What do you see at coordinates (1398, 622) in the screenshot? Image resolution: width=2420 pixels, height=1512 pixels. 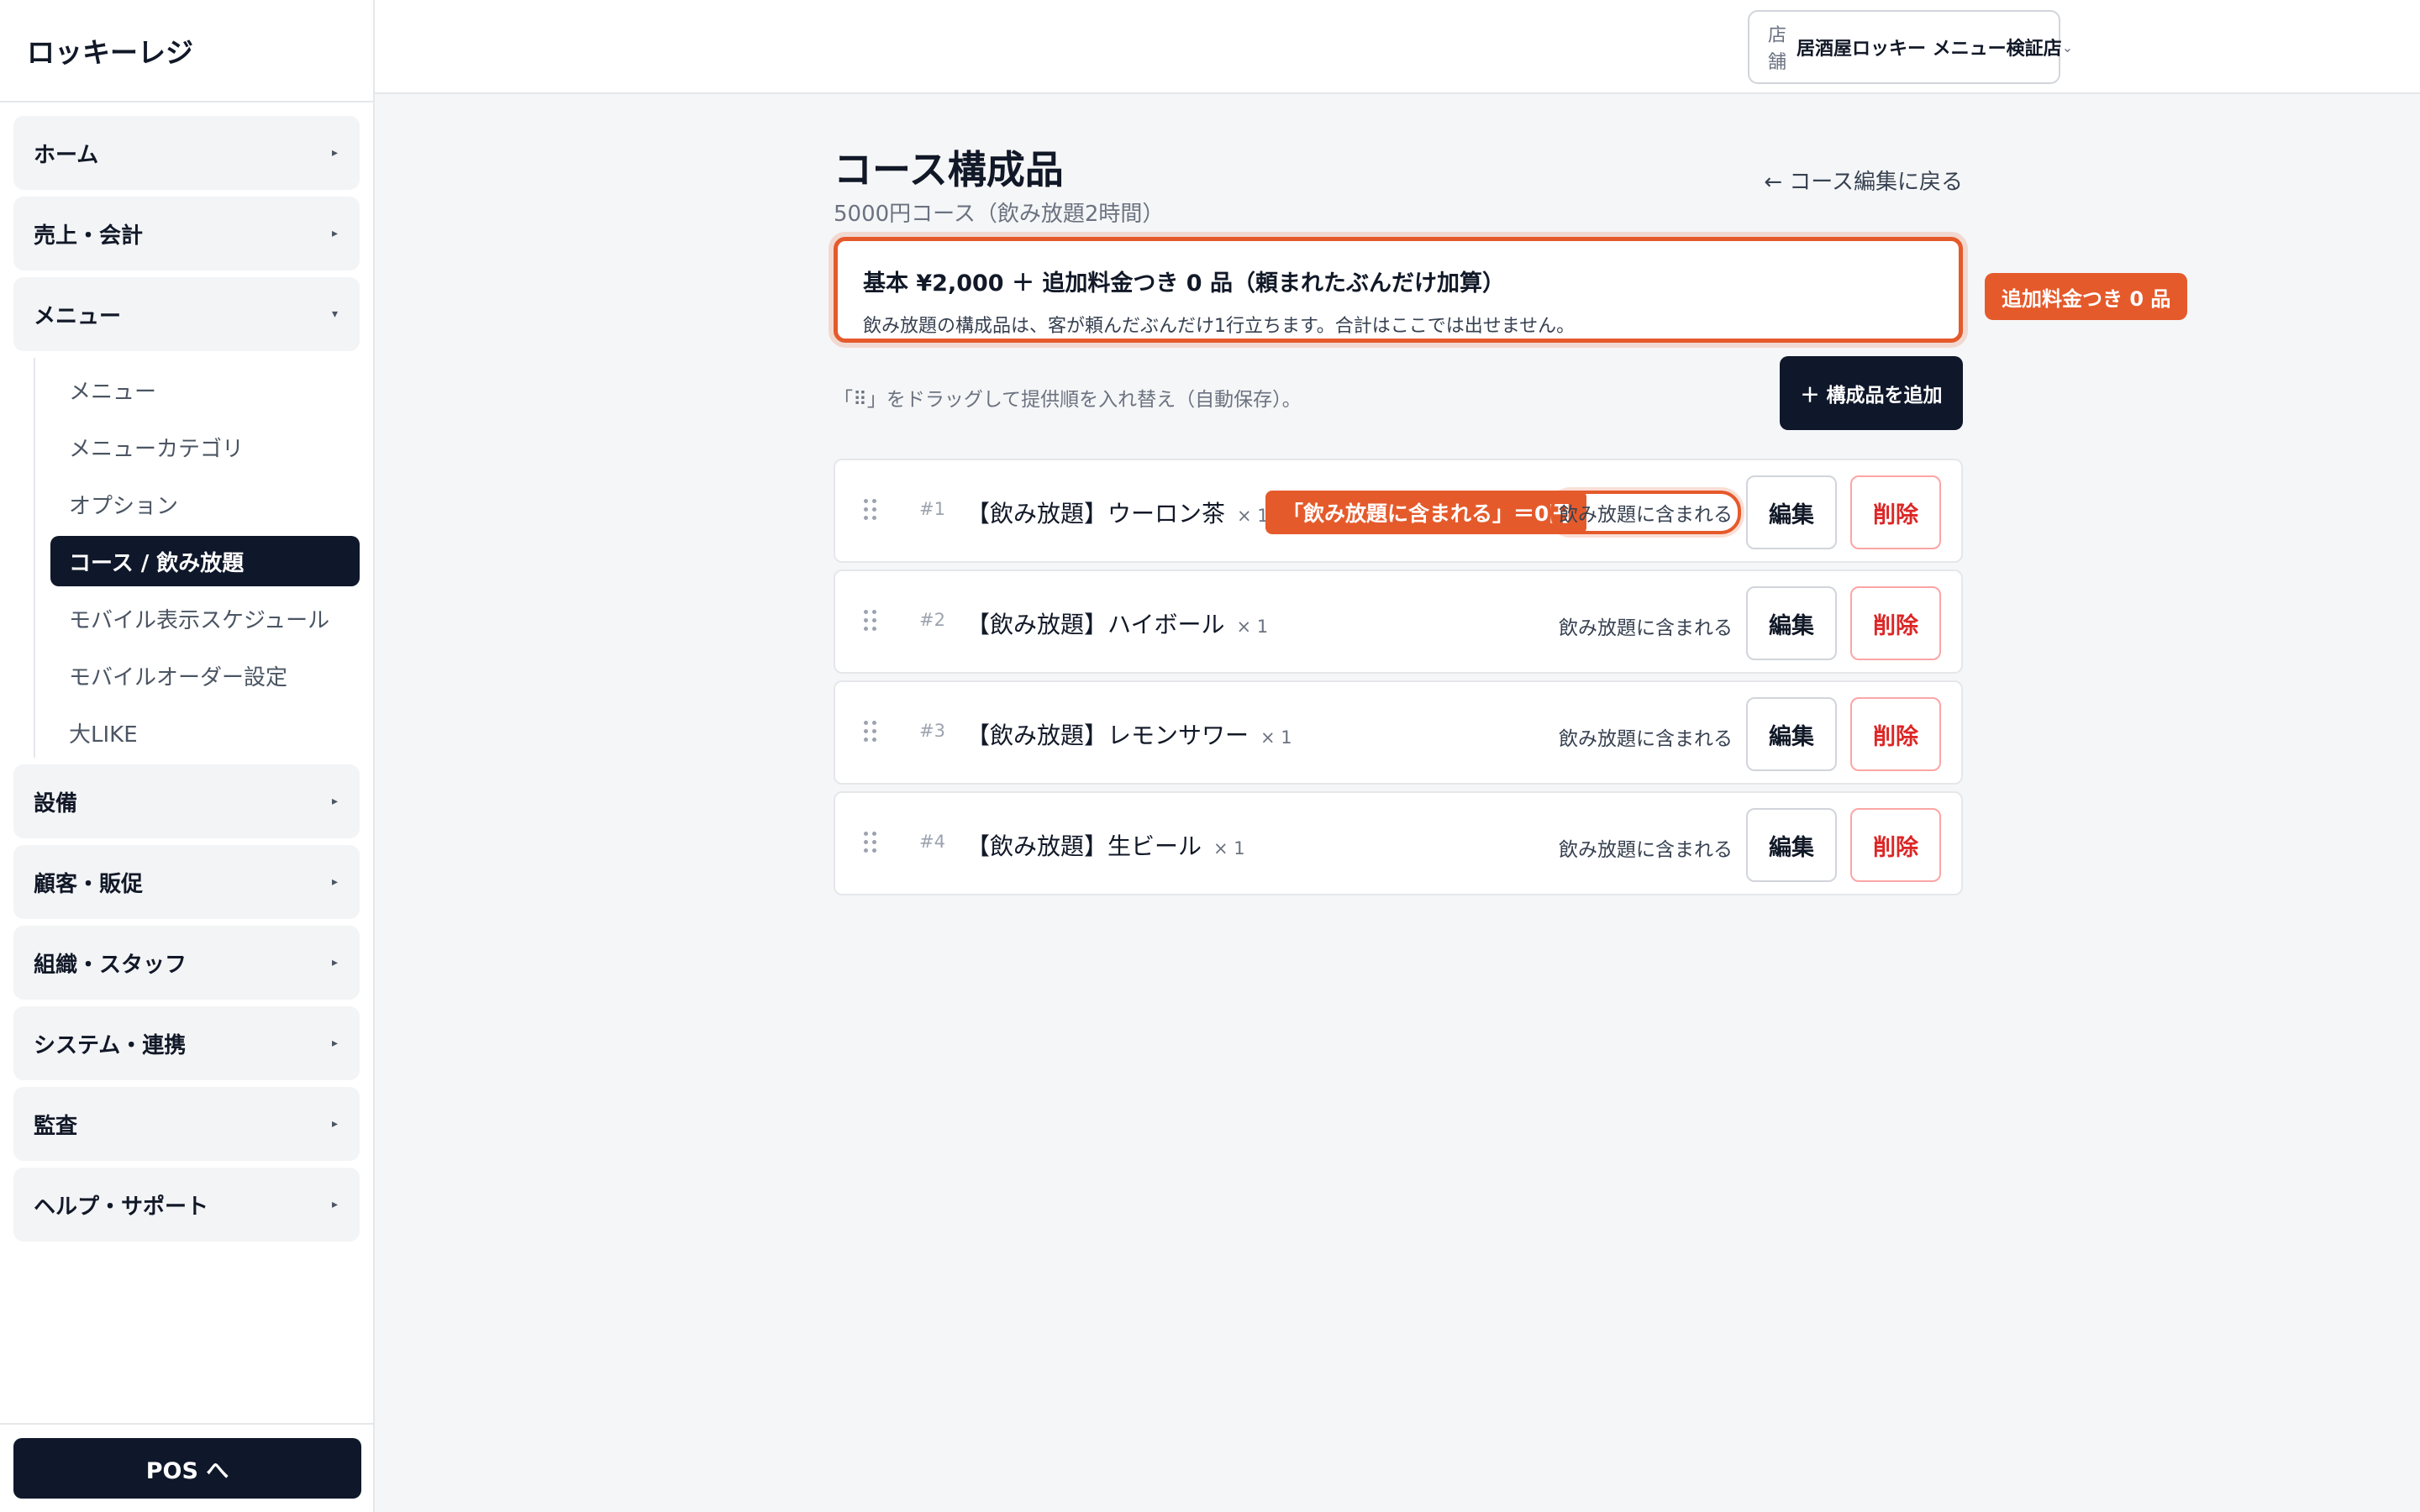 I see `list-item: #2 【飲み放題】ハイボール × 1 飲み放題に含まれる 編集 削除` at bounding box center [1398, 622].